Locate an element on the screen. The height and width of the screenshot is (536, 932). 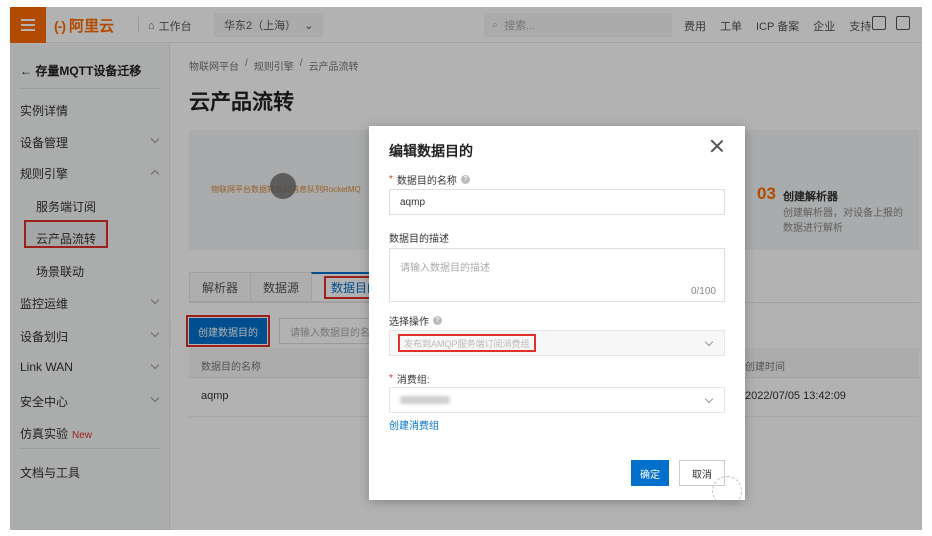
char-count: 0/100 is located at coordinates (703, 291).